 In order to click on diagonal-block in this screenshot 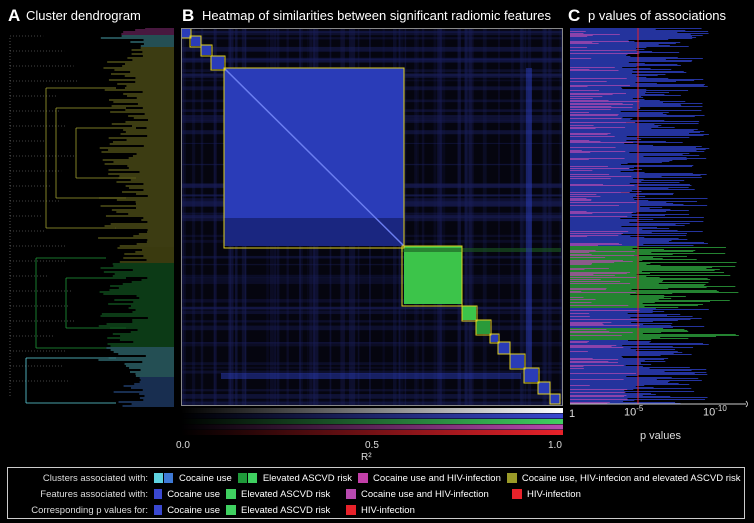, I will do `click(196, 41)`.